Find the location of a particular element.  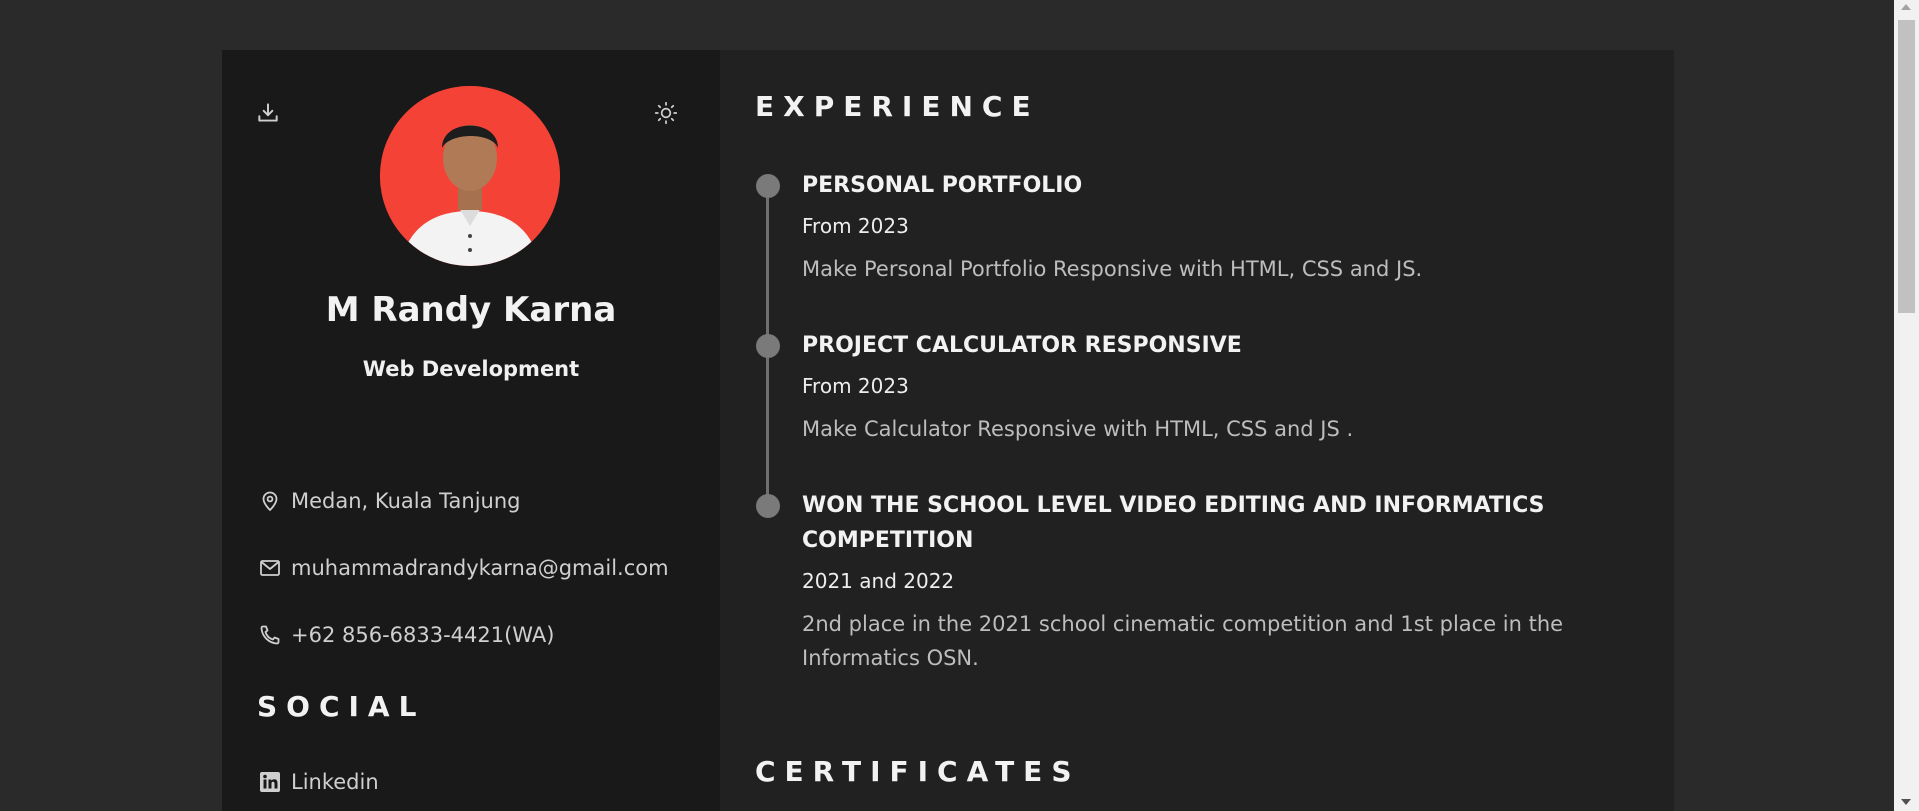

email-text: muhammadrandykarna@gmail.com is located at coordinates (480, 568).